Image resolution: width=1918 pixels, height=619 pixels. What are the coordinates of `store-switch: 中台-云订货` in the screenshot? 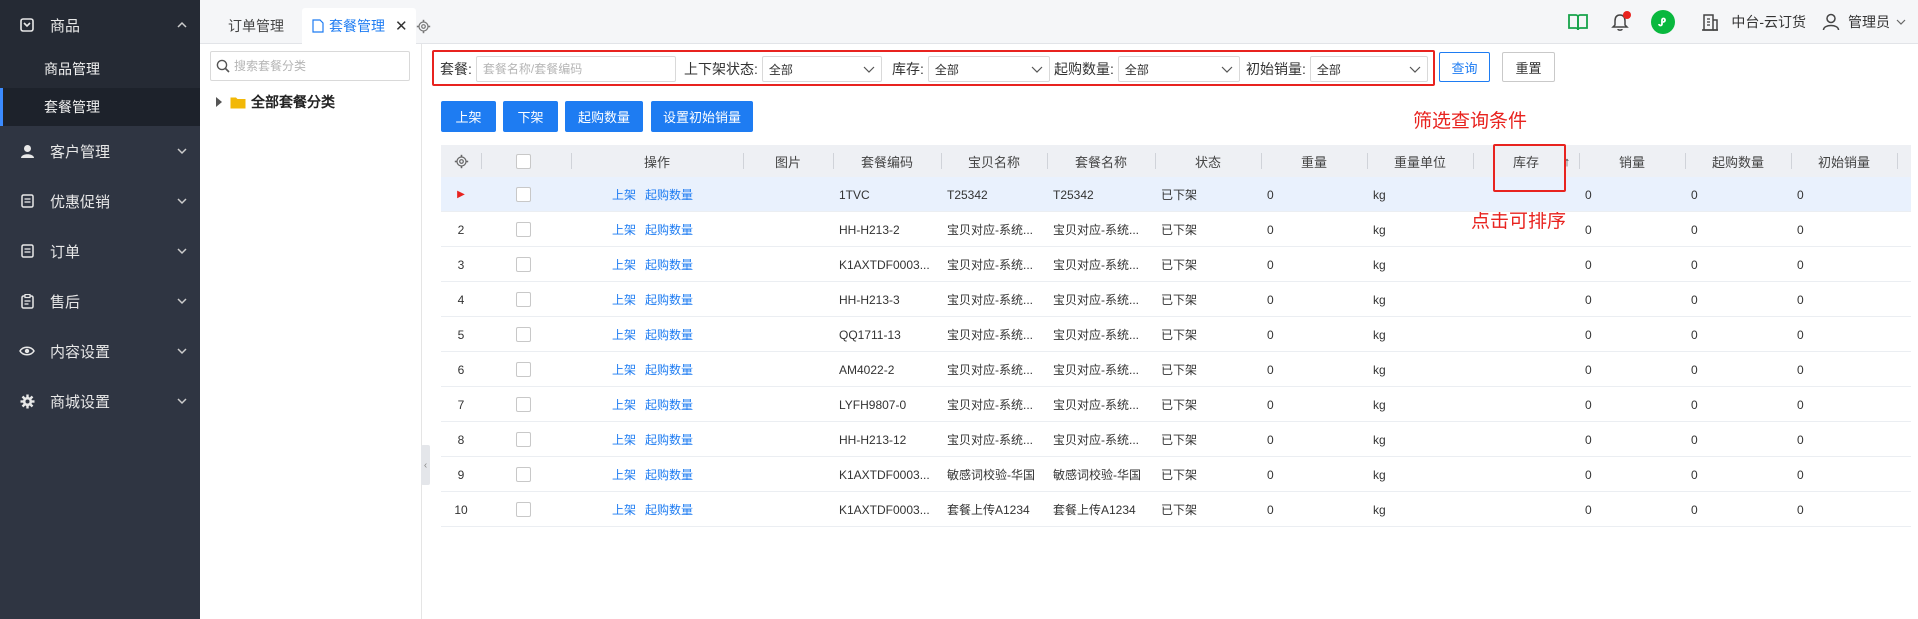 It's located at (1753, 22).